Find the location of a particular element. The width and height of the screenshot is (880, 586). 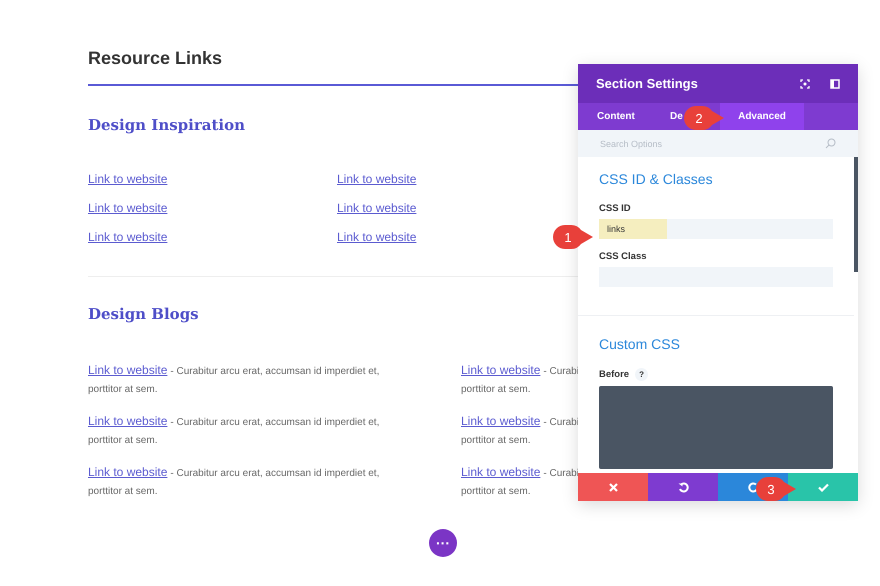

field-label: CSS Class is located at coordinates (623, 256).